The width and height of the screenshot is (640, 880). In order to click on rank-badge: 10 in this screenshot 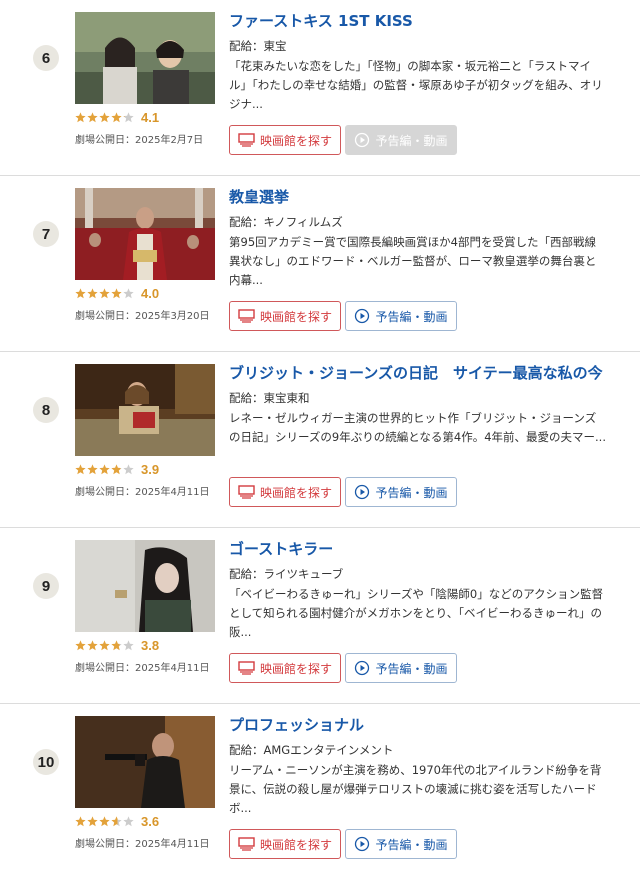, I will do `click(46, 762)`.